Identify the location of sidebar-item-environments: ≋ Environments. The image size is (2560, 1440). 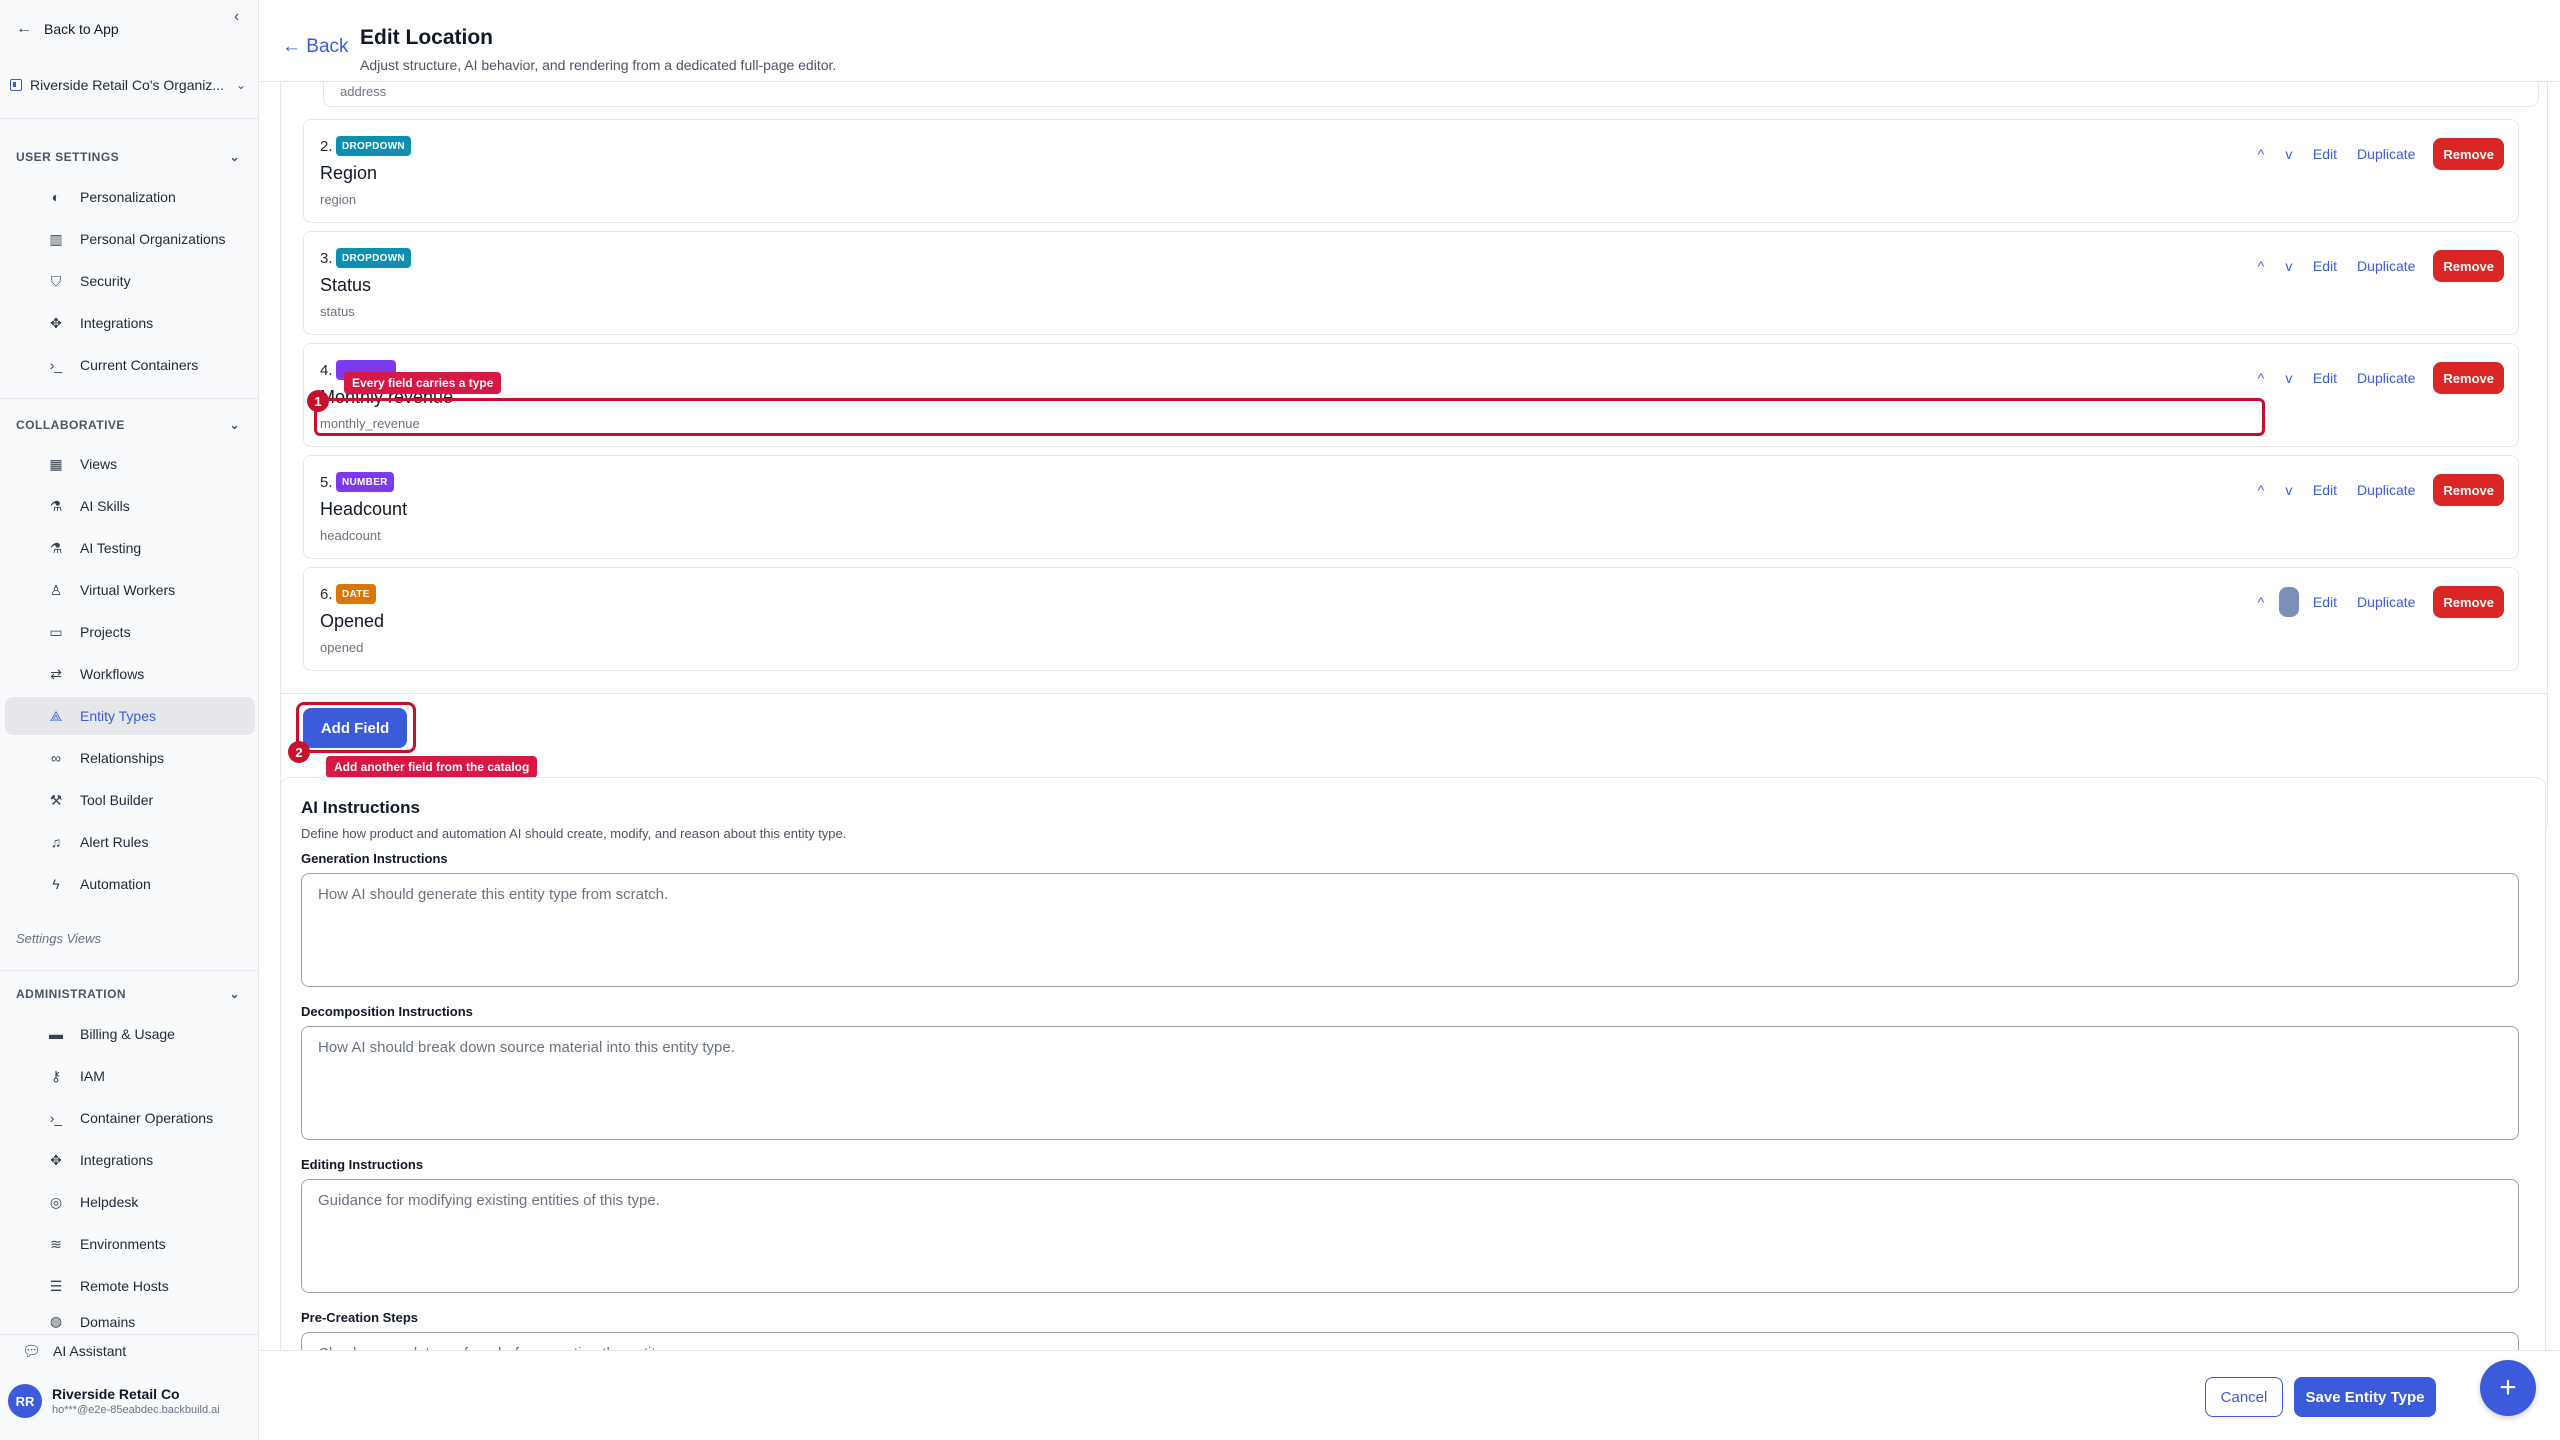
(130, 1244).